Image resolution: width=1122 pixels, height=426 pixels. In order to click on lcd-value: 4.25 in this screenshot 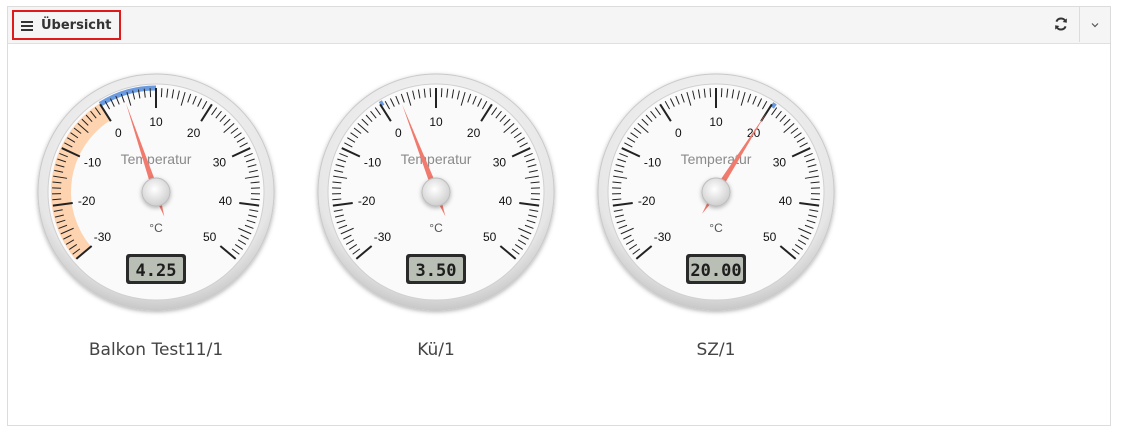, I will do `click(156, 271)`.